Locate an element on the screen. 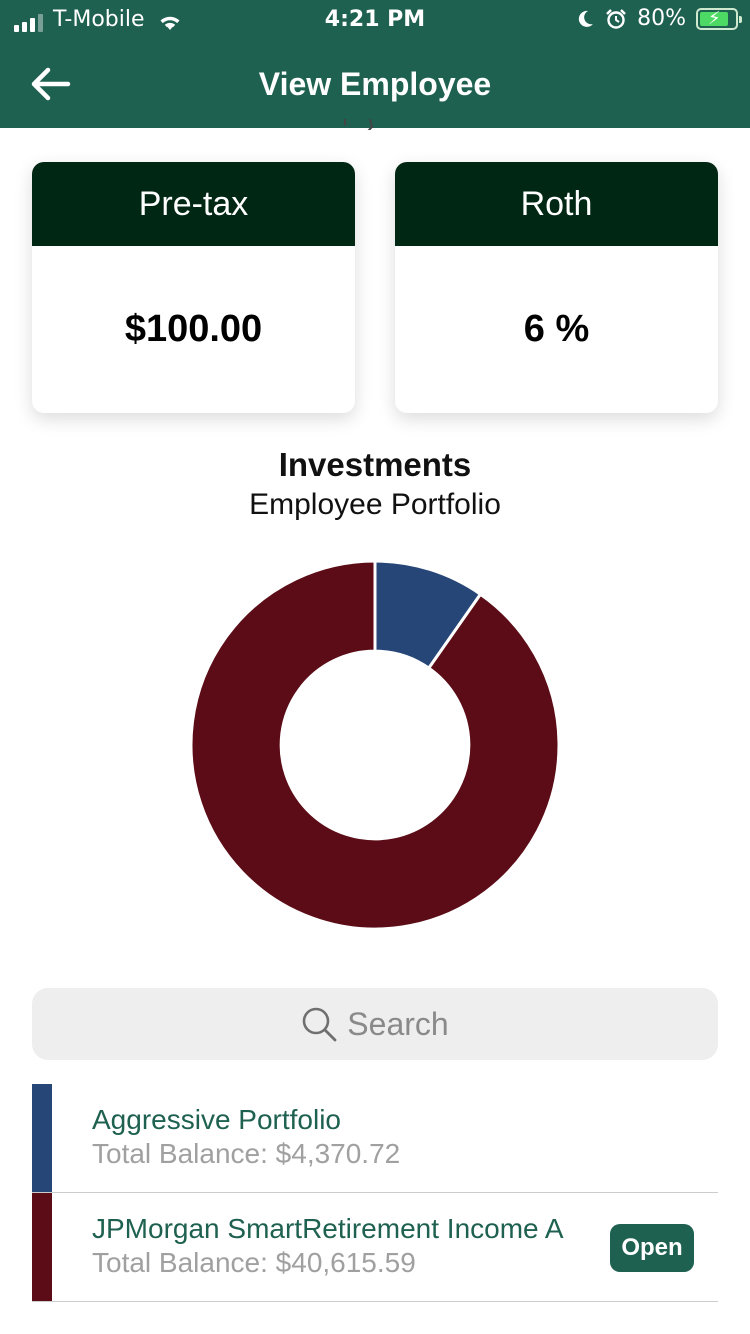 The height and width of the screenshot is (1334, 750). investments-title: Investments is located at coordinates (375, 464).